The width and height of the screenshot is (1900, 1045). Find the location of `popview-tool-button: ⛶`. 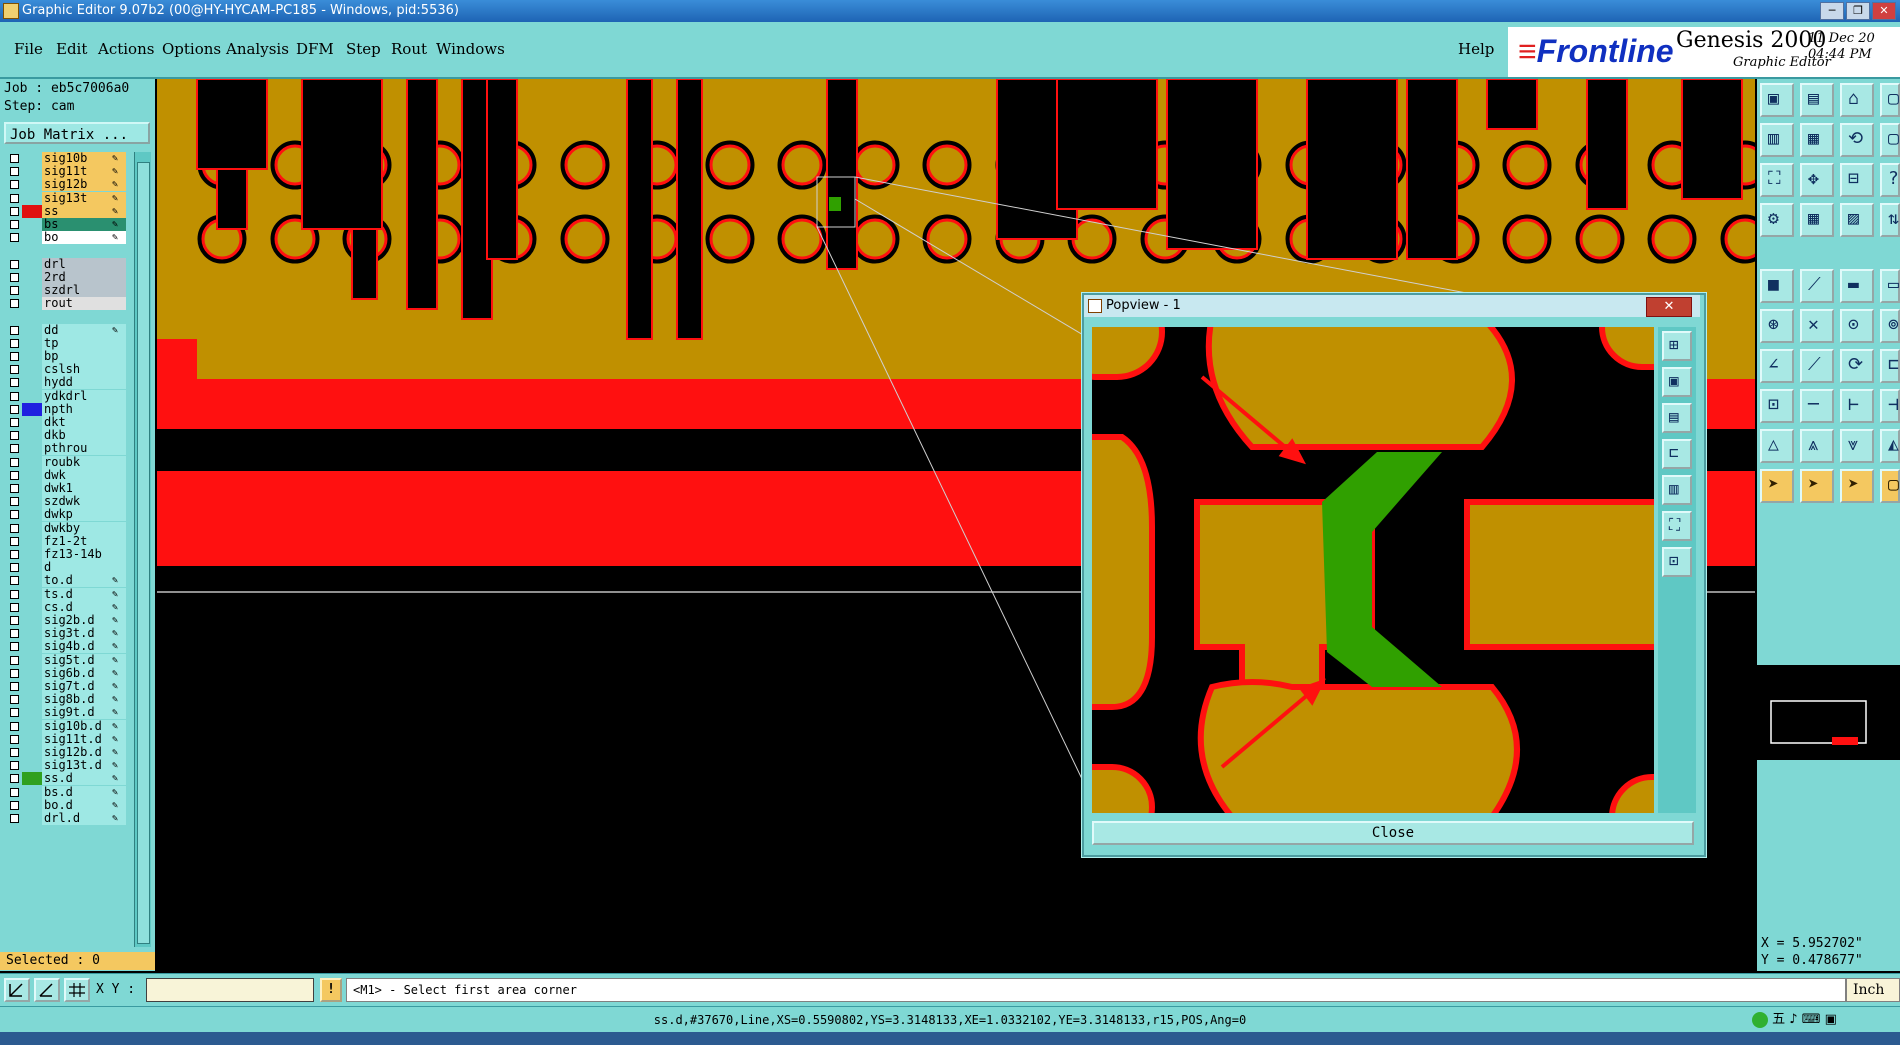

popview-tool-button: ⛶ is located at coordinates (1677, 526).